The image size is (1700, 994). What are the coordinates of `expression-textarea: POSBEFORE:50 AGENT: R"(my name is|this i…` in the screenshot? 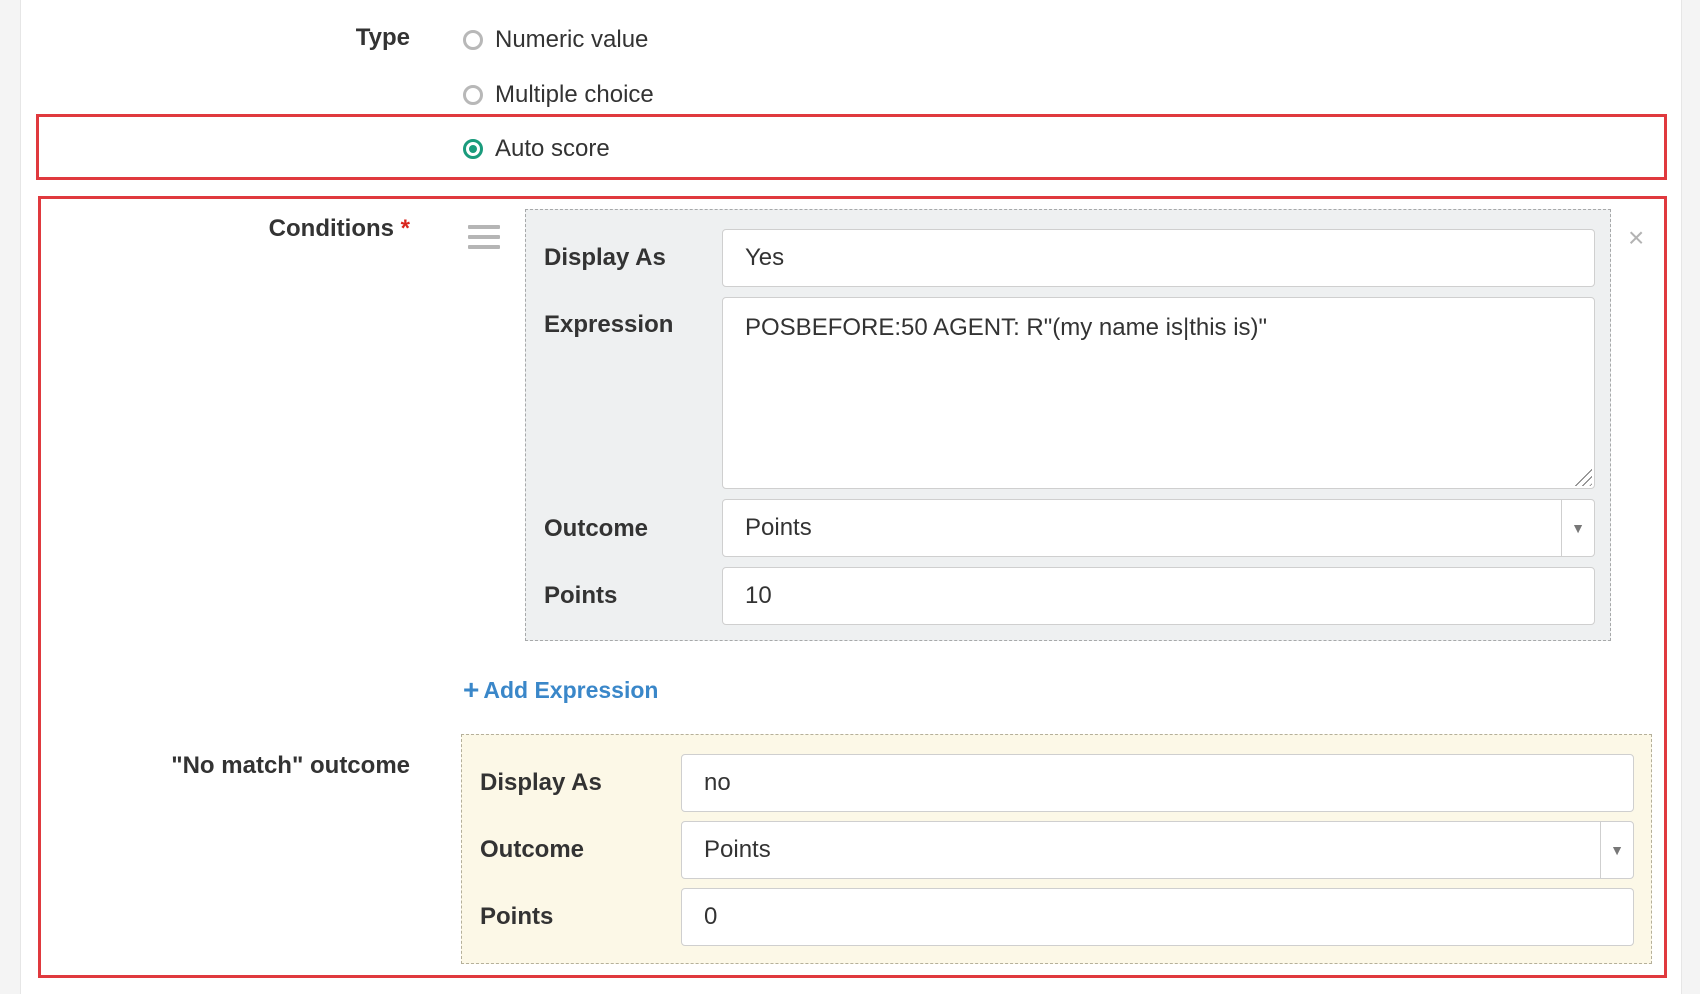 It's located at (1158, 393).